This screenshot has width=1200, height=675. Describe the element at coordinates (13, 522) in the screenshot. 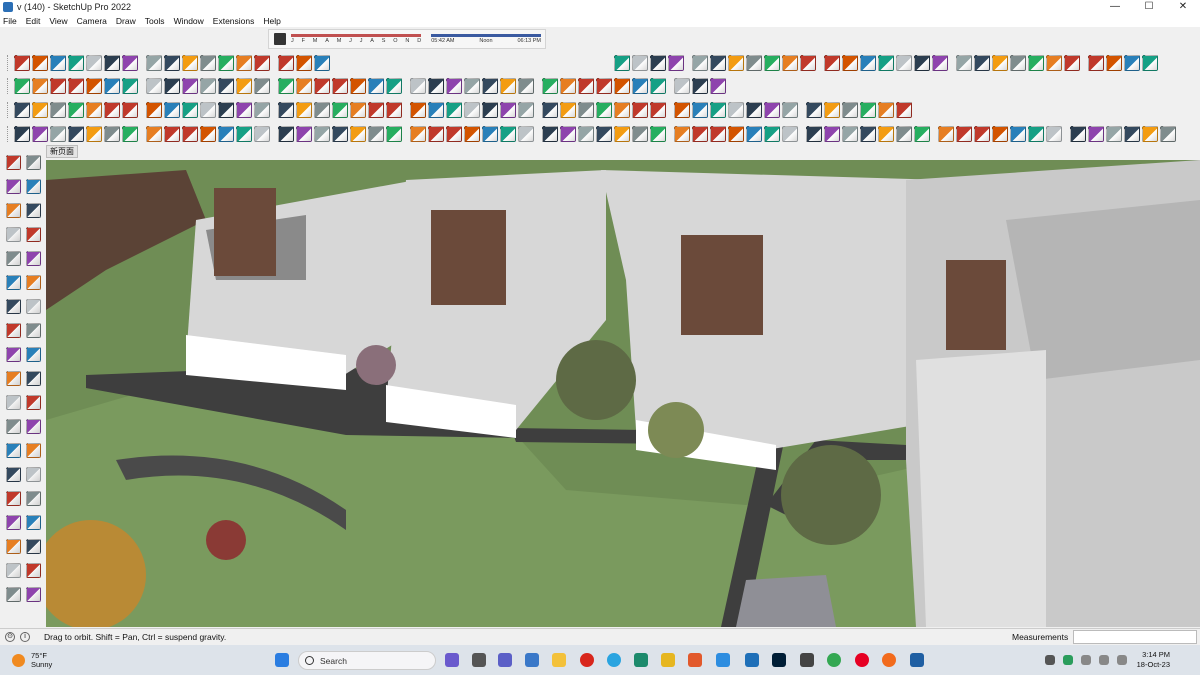

I see `zoom-extents-icon` at that location.